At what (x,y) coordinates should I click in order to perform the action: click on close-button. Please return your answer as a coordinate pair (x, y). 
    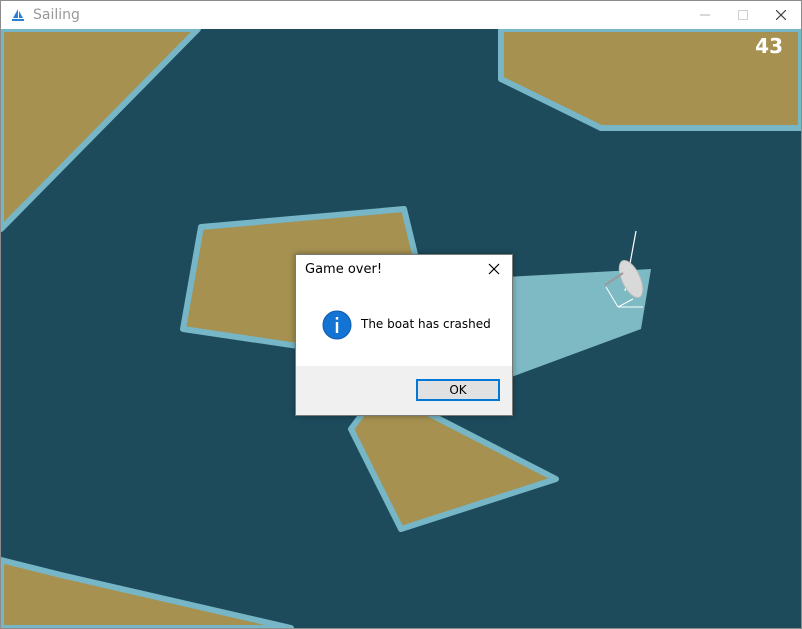
    Looking at the image, I should click on (781, 15).